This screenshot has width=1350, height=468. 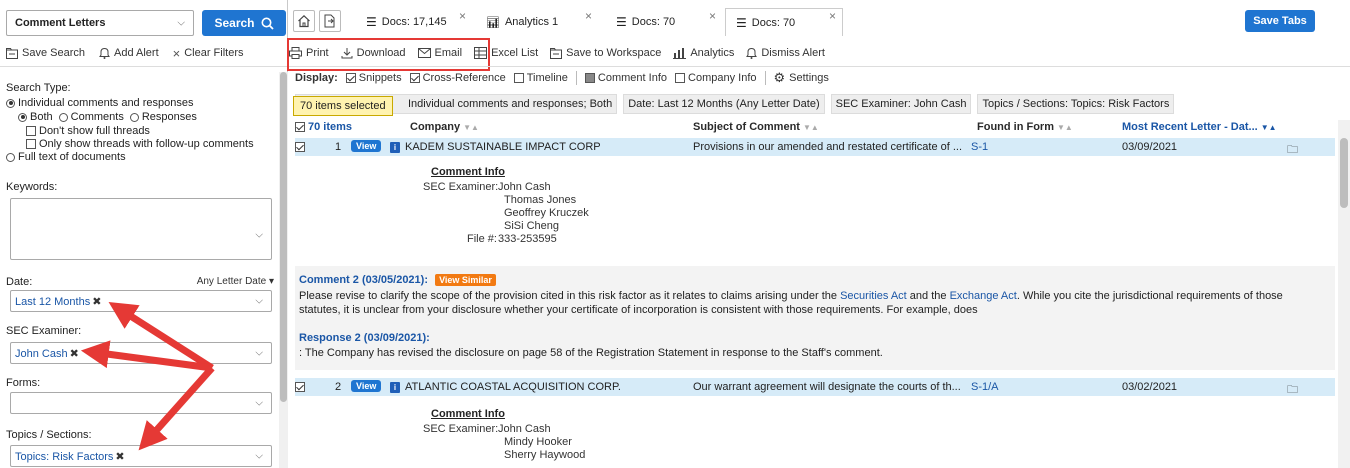 I want to click on column-form: Found in Form ▼▲, so click(x=1025, y=127).